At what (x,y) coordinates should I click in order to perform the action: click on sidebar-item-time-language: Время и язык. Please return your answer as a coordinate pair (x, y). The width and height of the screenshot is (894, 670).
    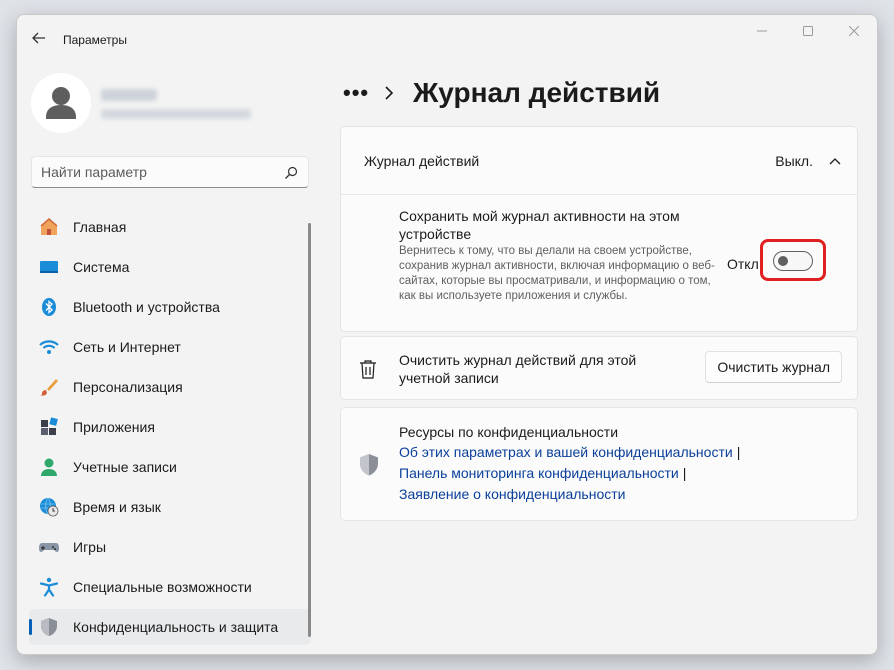
    Looking at the image, I should click on (170, 507).